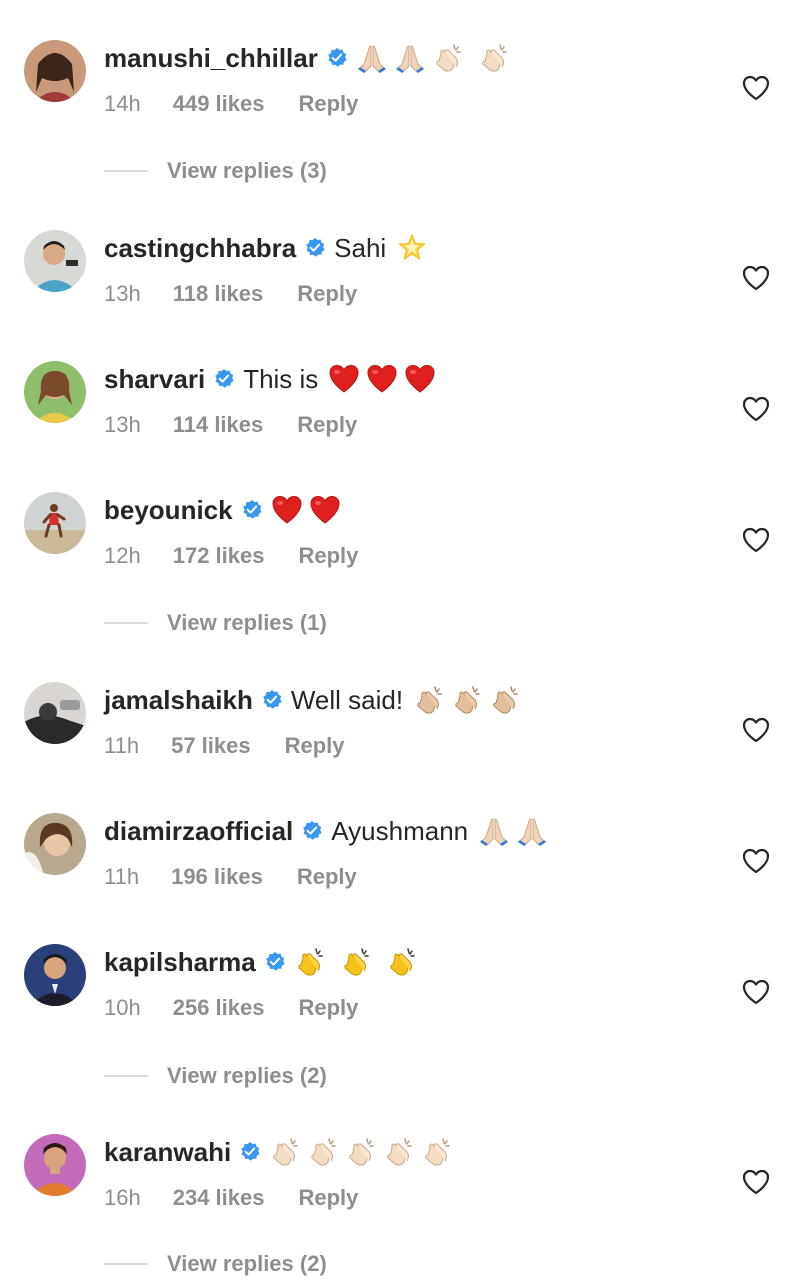 This screenshot has height=1280, width=811. What do you see at coordinates (168, 510) in the screenshot?
I see `comment-username: beyounick` at bounding box center [168, 510].